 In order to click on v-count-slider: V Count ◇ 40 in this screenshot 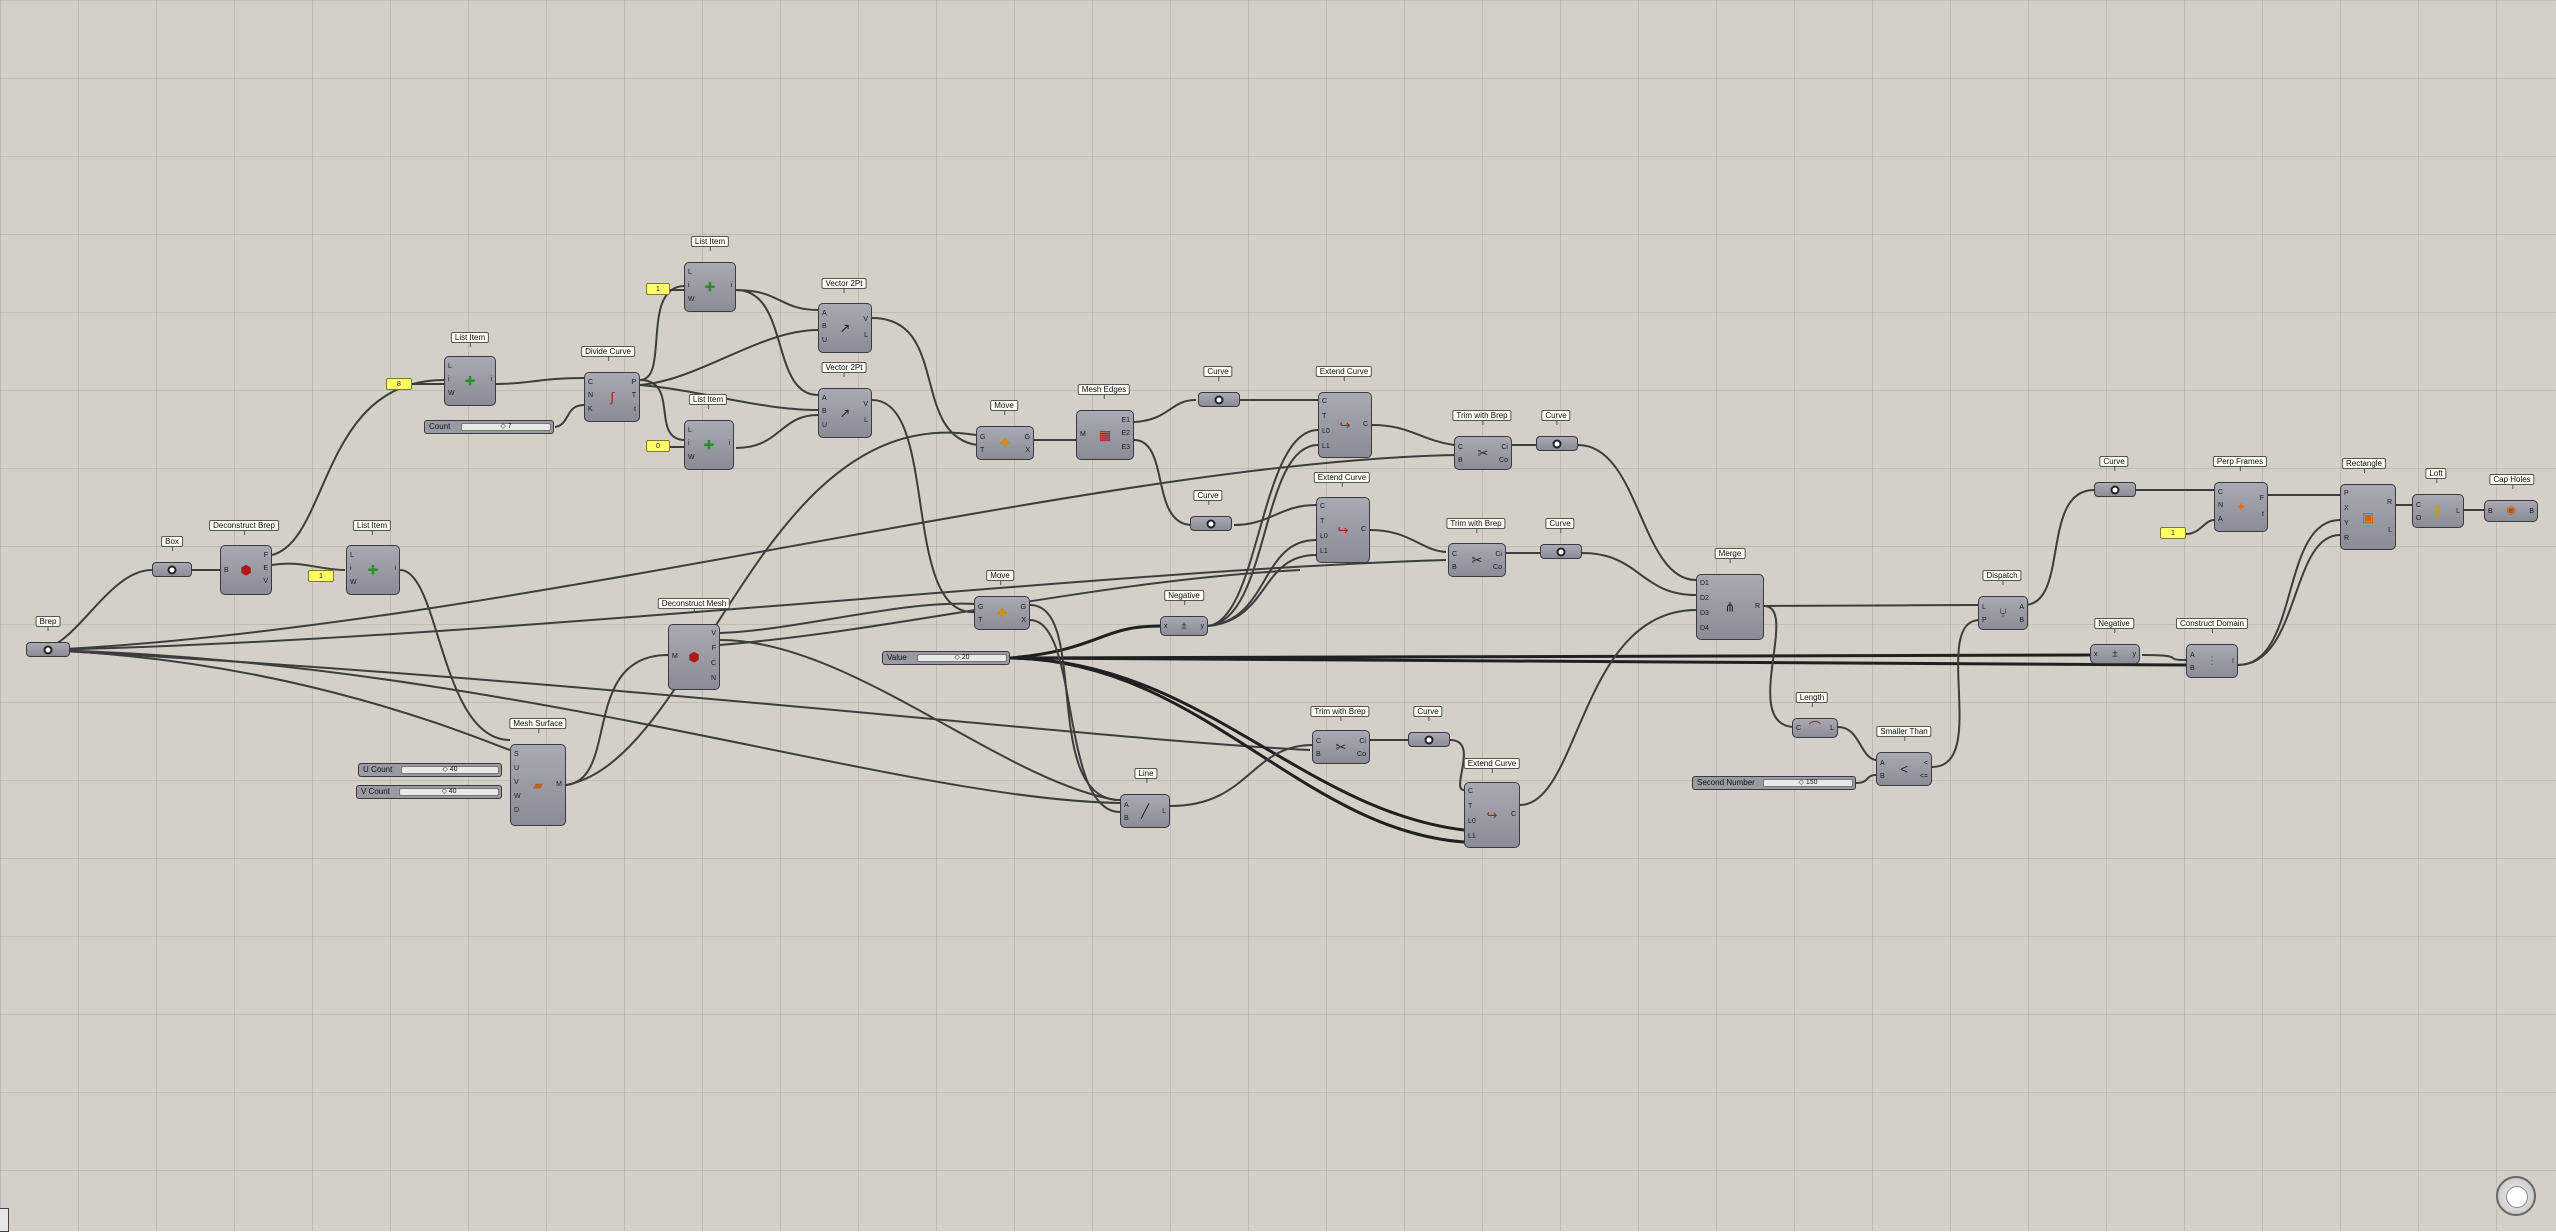, I will do `click(429, 792)`.